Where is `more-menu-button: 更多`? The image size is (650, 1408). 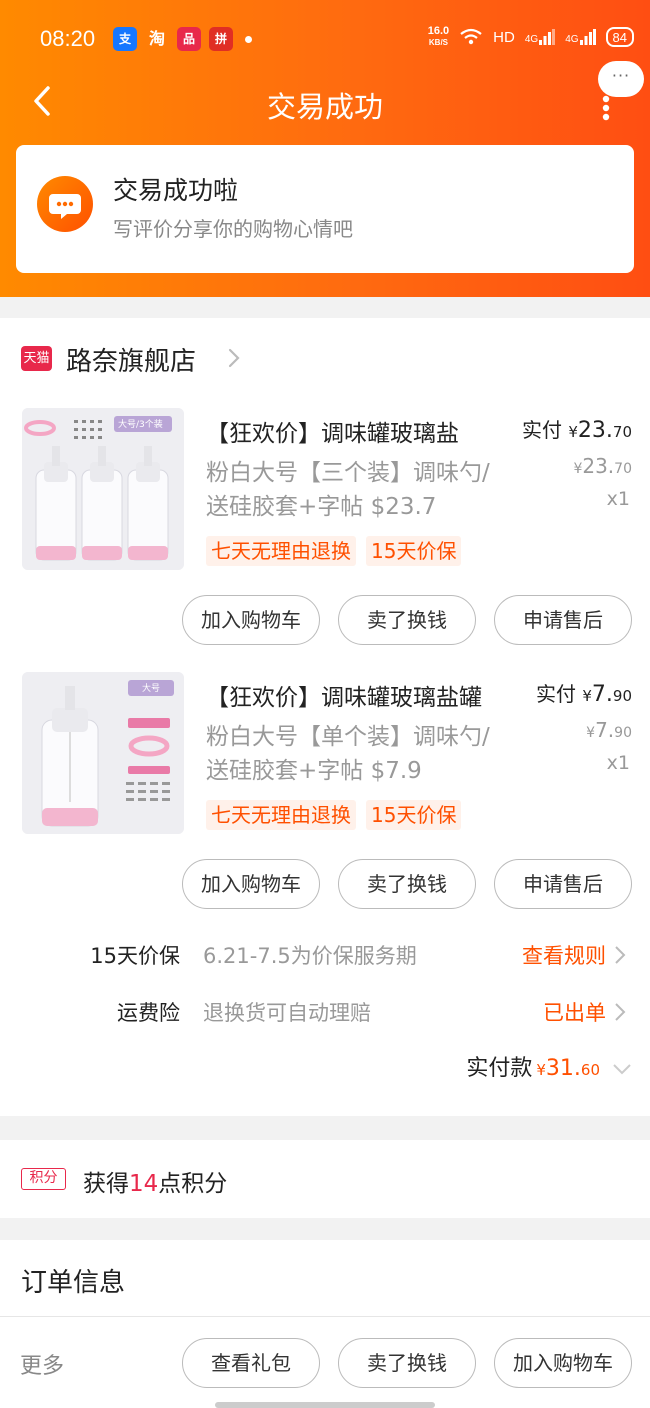 more-menu-button: 更多 is located at coordinates (42, 1364).